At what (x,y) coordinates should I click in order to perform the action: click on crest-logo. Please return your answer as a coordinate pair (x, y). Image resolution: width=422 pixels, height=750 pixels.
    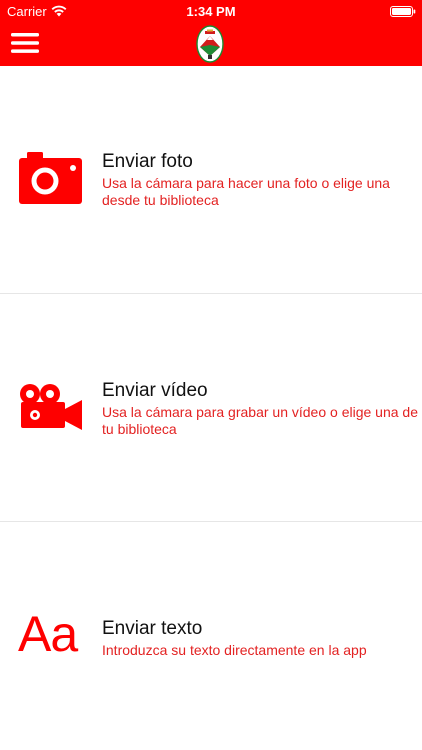
    Looking at the image, I should click on (210, 44).